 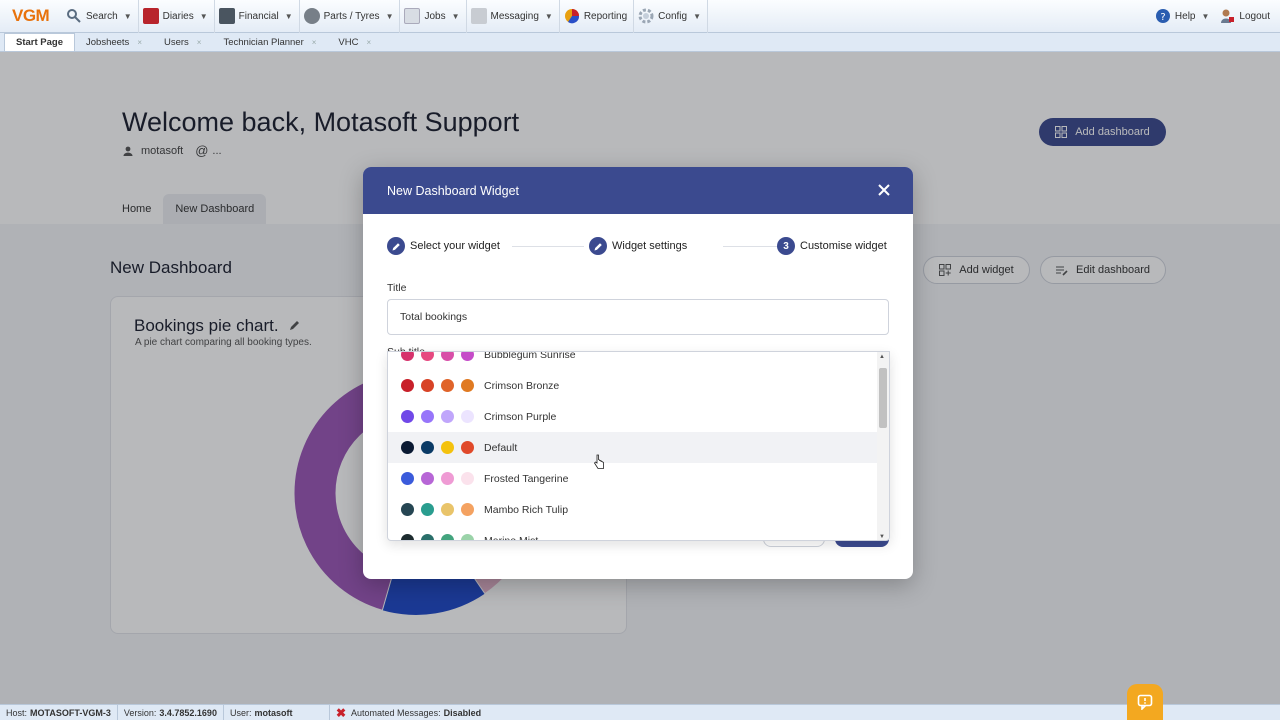 What do you see at coordinates (571, 16) in the screenshot?
I see `reporting-icon` at bounding box center [571, 16].